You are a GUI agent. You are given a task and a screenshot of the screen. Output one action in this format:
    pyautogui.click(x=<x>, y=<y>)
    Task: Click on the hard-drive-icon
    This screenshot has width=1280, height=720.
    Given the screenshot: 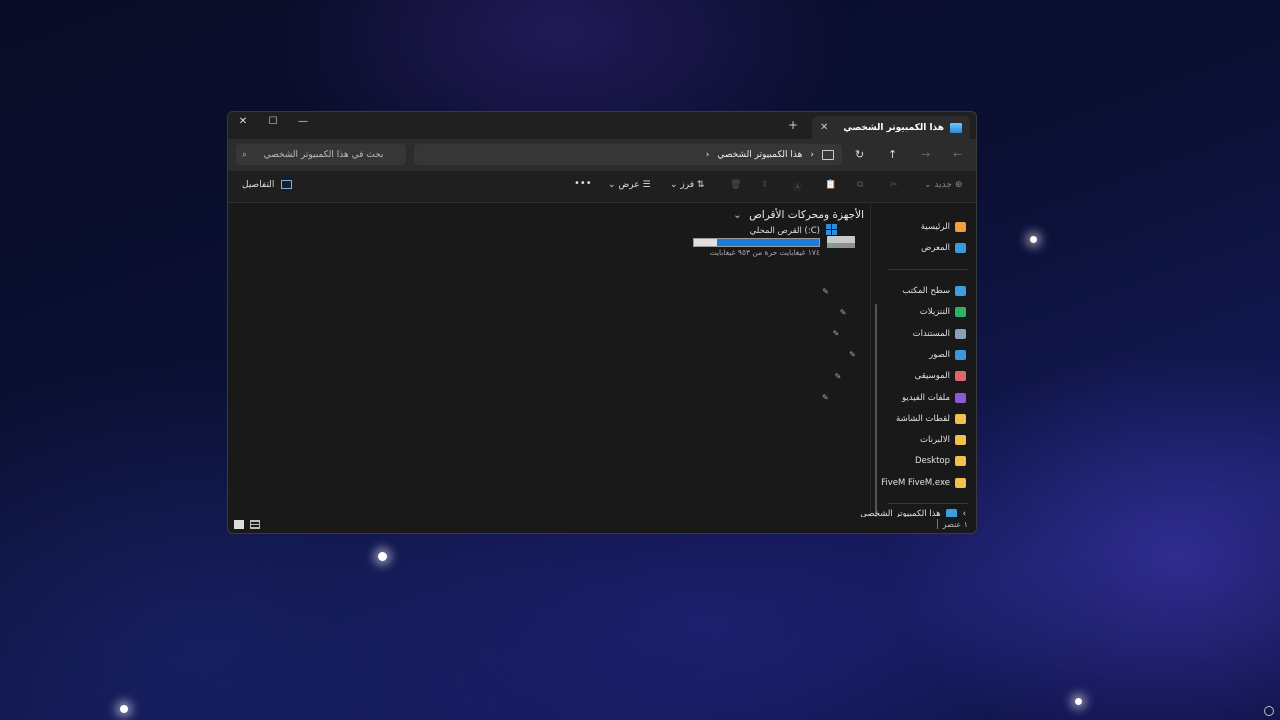 What is the action you would take?
    pyautogui.click(x=840, y=236)
    